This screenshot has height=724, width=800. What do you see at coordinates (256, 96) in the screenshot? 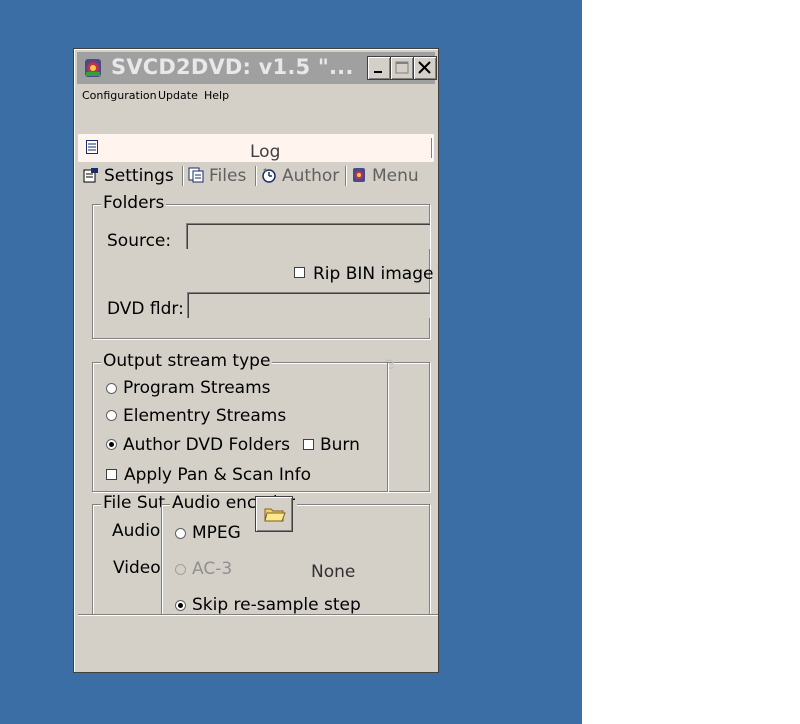
I see `menu-bar: Configuration Update Help` at bounding box center [256, 96].